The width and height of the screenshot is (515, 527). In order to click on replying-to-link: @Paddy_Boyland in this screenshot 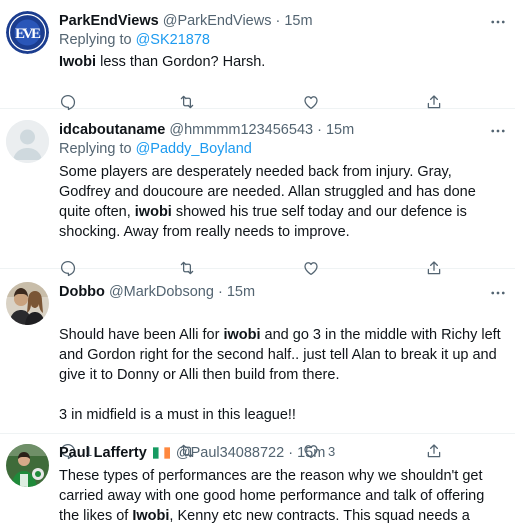, I will do `click(194, 149)`.